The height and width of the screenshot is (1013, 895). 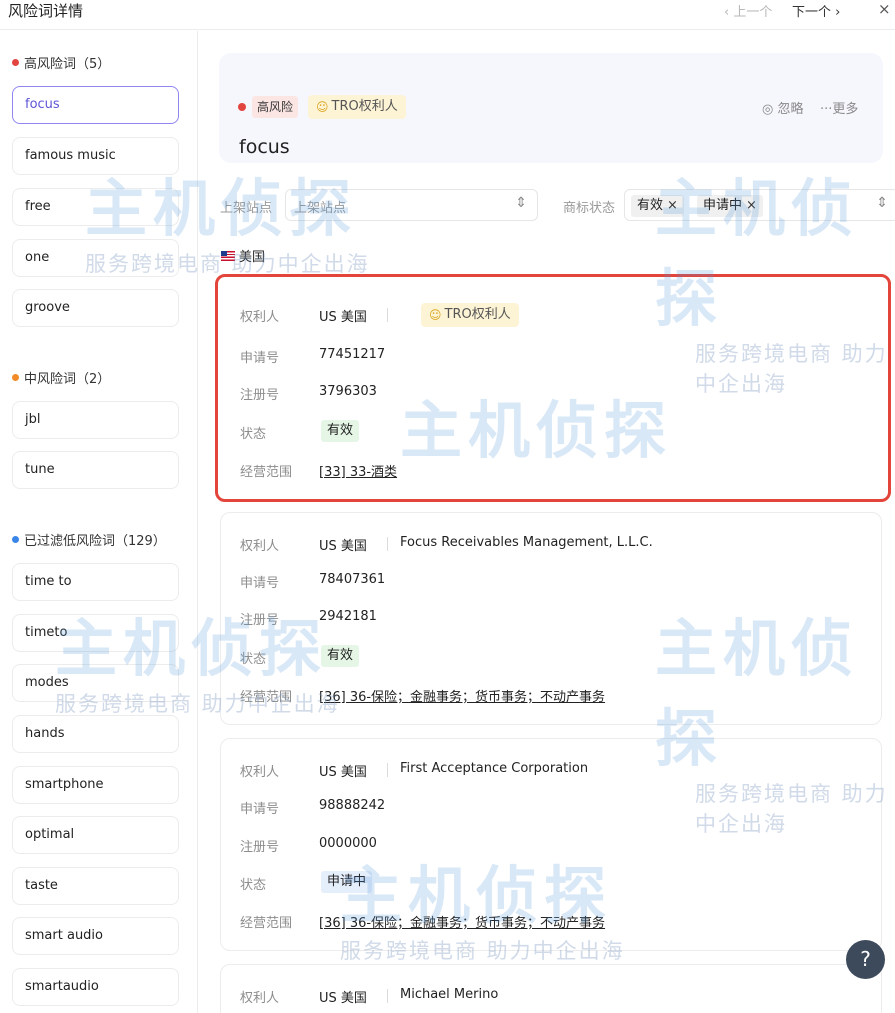 What do you see at coordinates (95, 308) in the screenshot?
I see `risk-word-item: groove` at bounding box center [95, 308].